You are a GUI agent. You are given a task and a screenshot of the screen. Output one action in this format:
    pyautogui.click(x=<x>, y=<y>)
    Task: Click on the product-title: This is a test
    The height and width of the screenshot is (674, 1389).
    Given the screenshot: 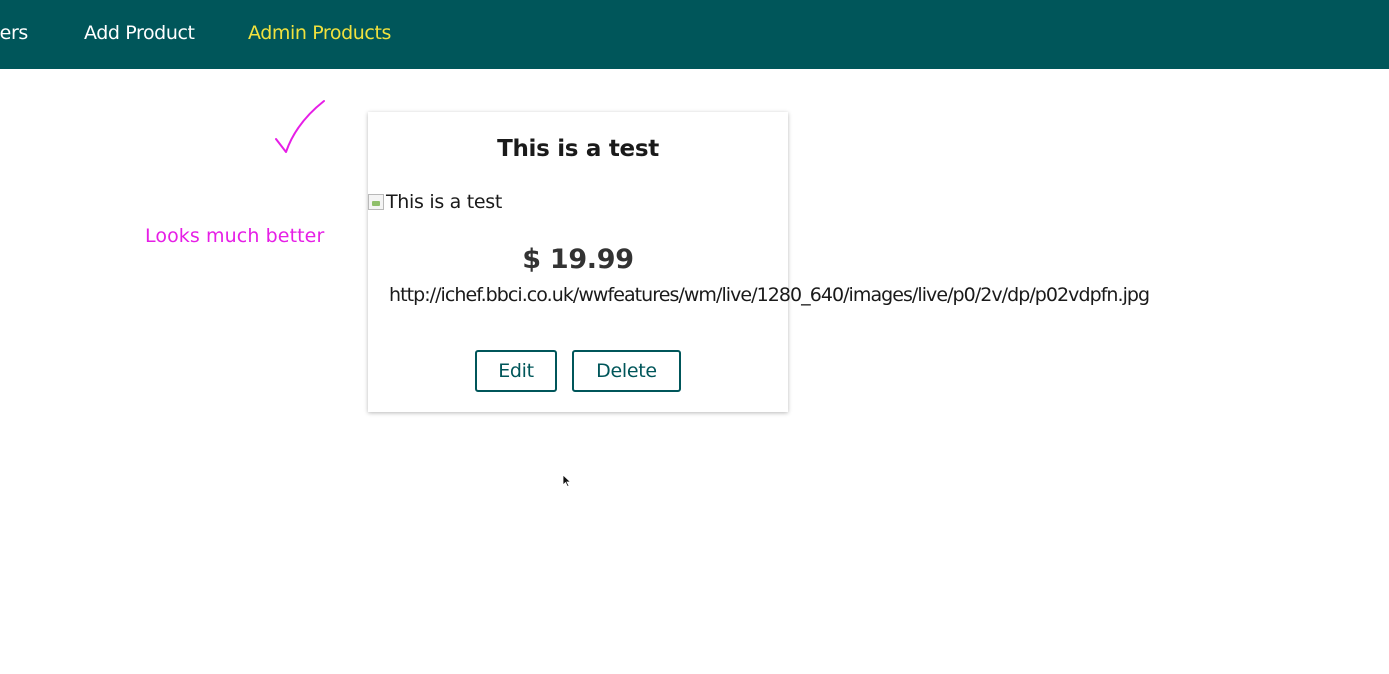 What is the action you would take?
    pyautogui.click(x=578, y=149)
    